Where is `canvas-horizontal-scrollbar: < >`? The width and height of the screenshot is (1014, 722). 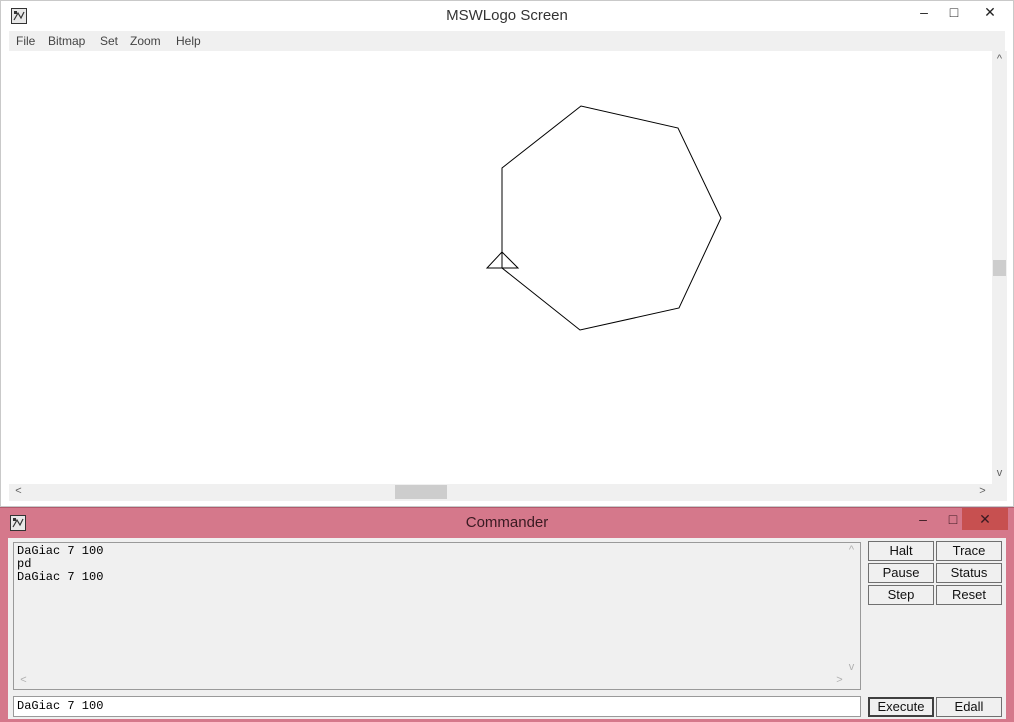
canvas-horizontal-scrollbar: < > is located at coordinates (500, 492).